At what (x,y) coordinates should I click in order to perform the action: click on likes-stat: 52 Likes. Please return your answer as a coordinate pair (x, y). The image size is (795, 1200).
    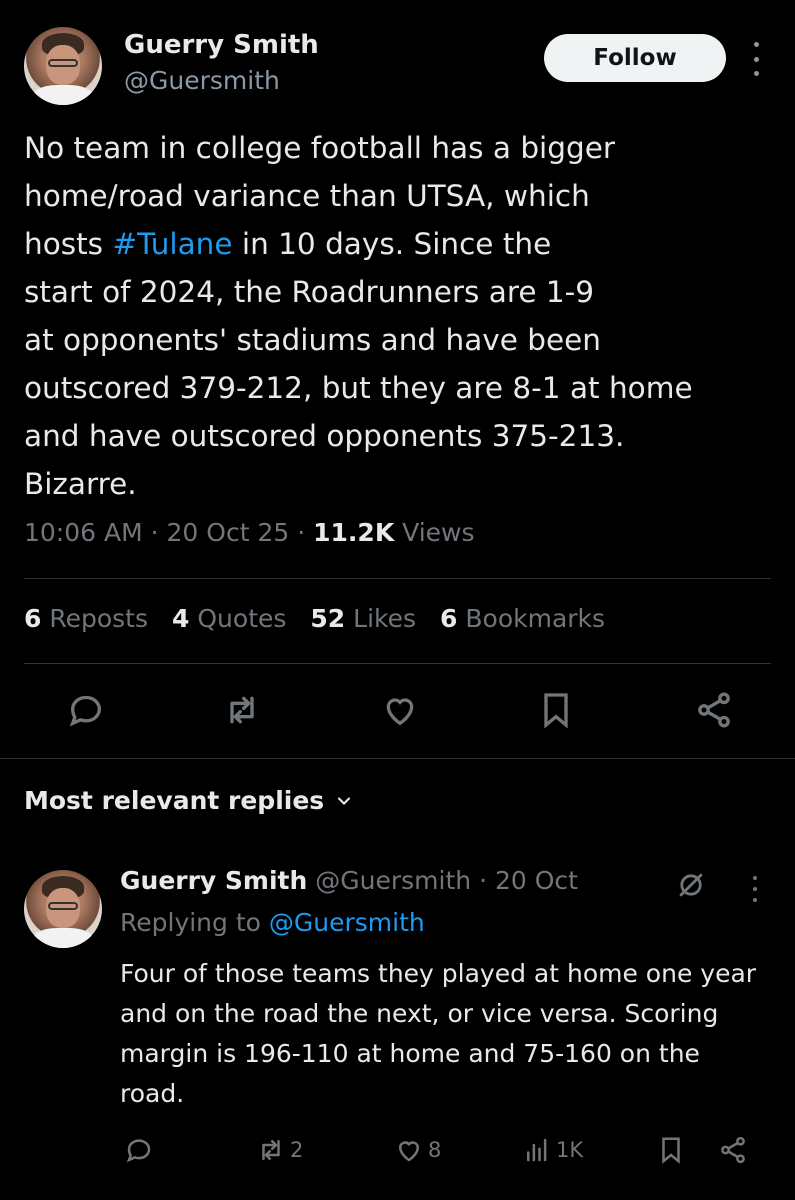
    Looking at the image, I should click on (363, 618).